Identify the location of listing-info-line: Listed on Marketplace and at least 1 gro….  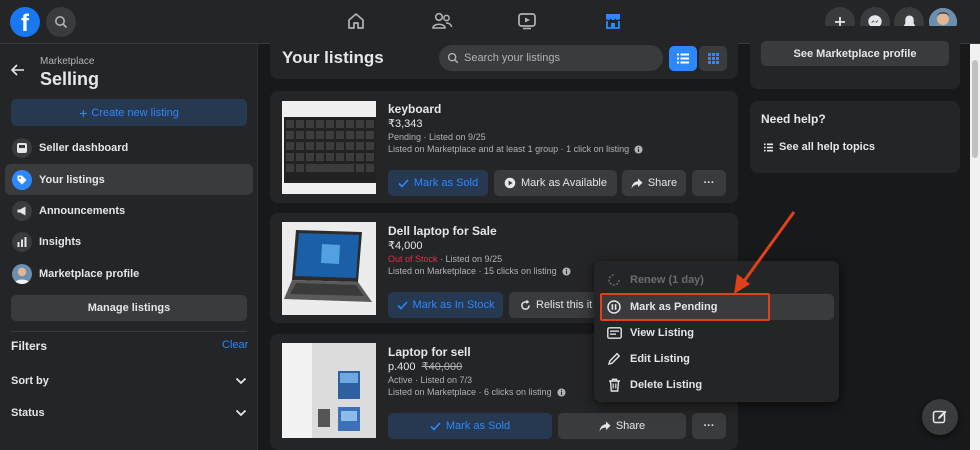
(515, 149).